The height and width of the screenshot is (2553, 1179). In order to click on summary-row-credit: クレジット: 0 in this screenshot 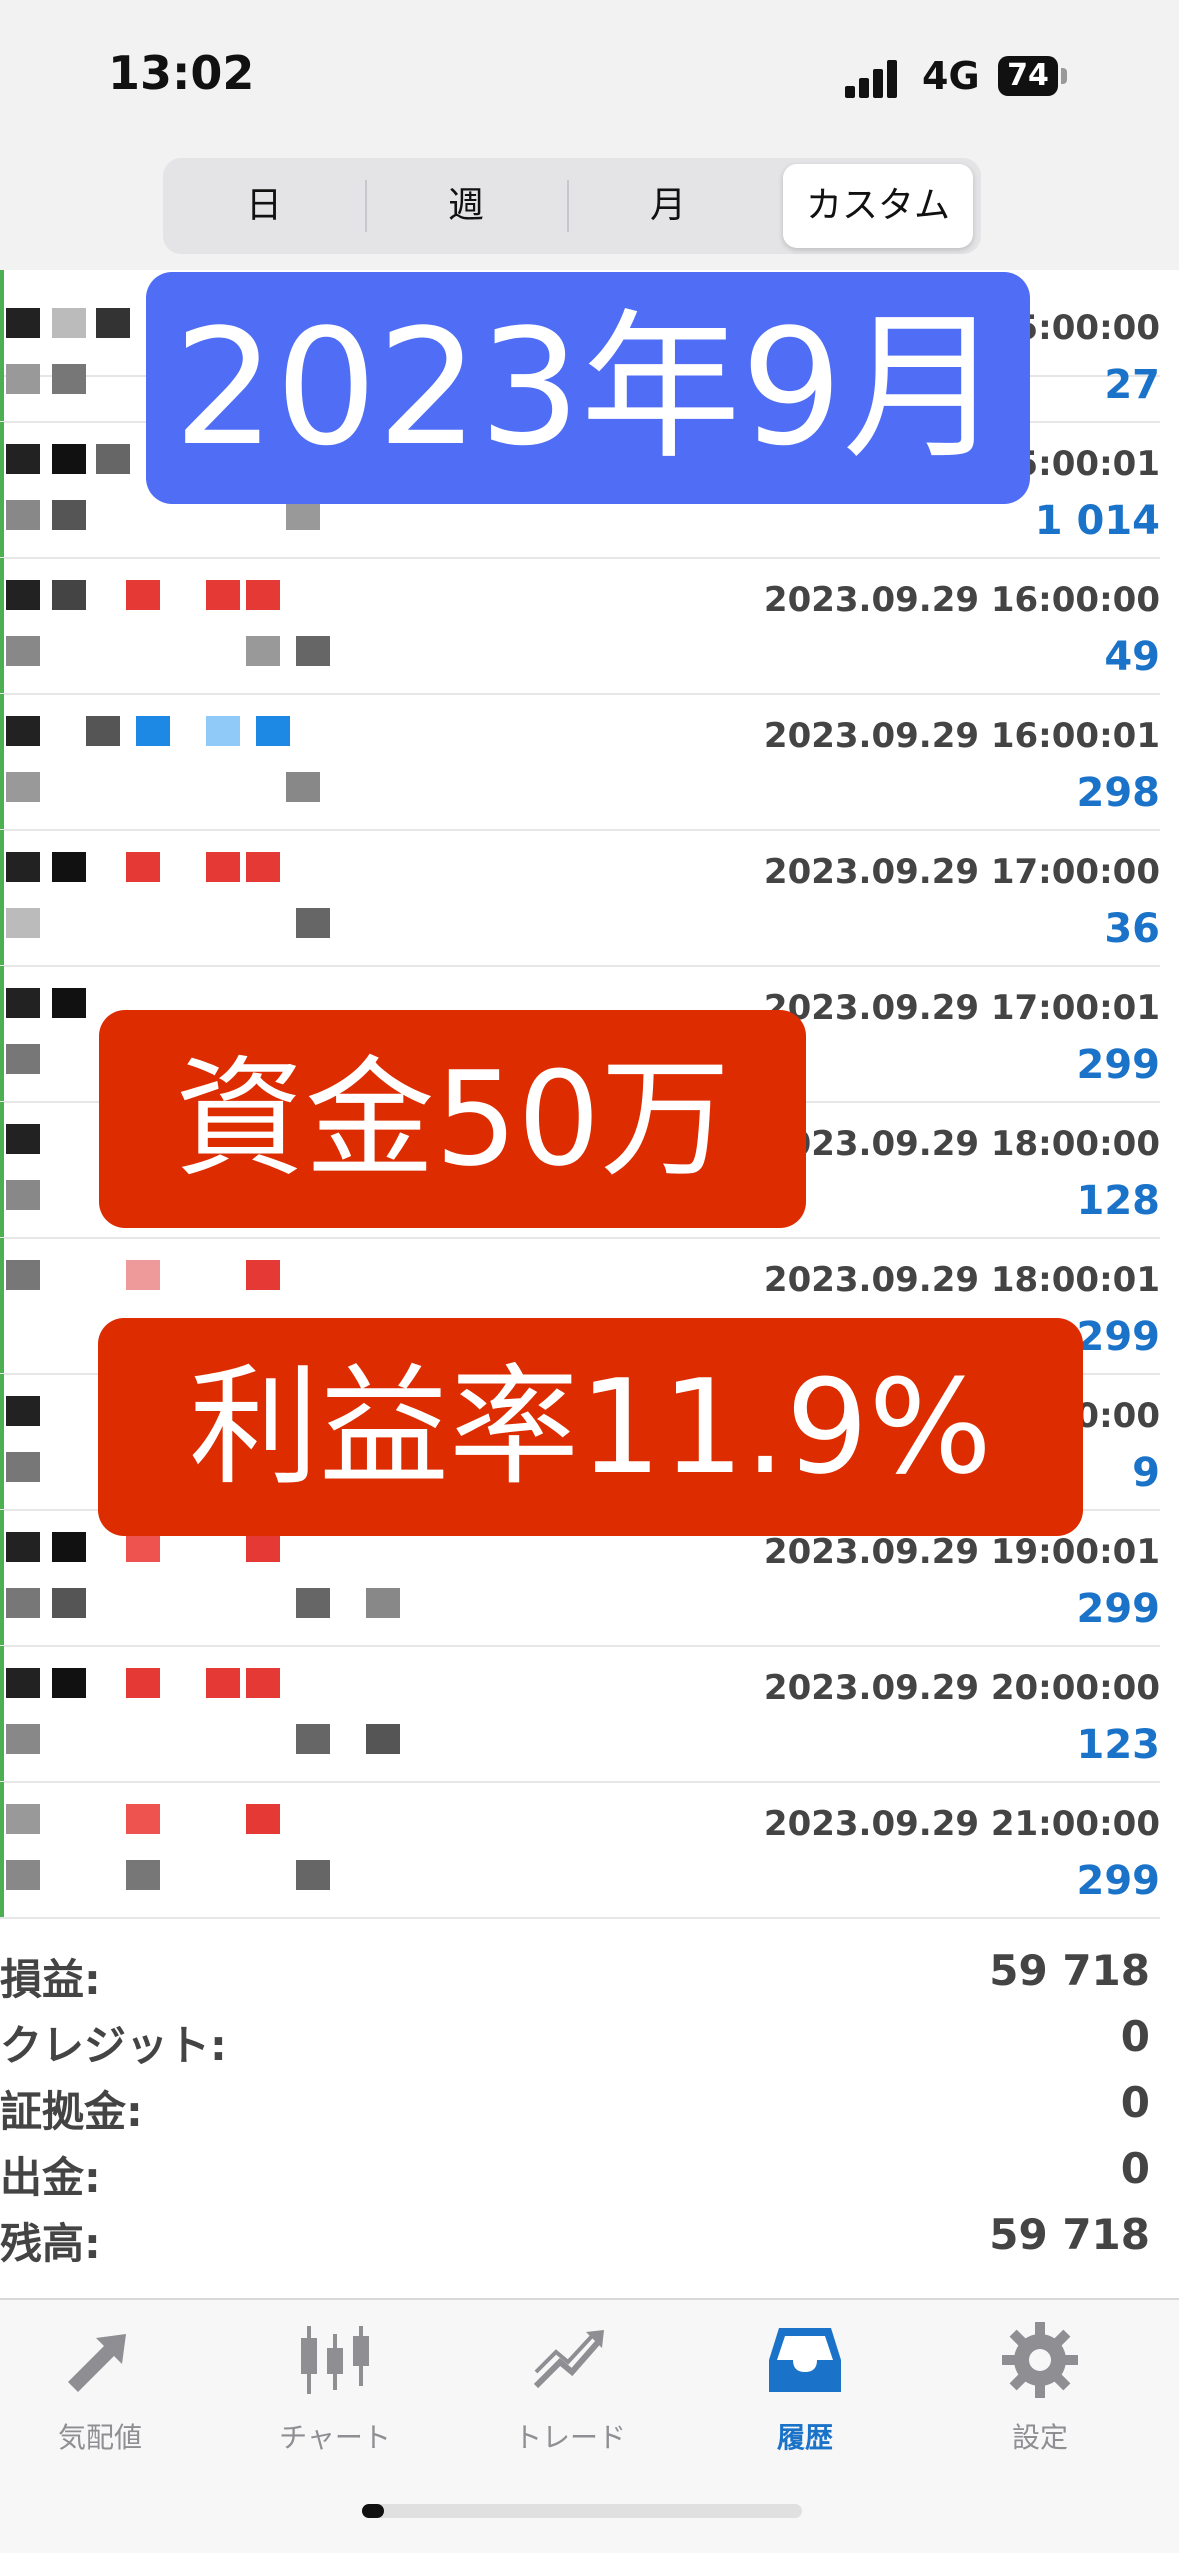, I will do `click(575, 2039)`.